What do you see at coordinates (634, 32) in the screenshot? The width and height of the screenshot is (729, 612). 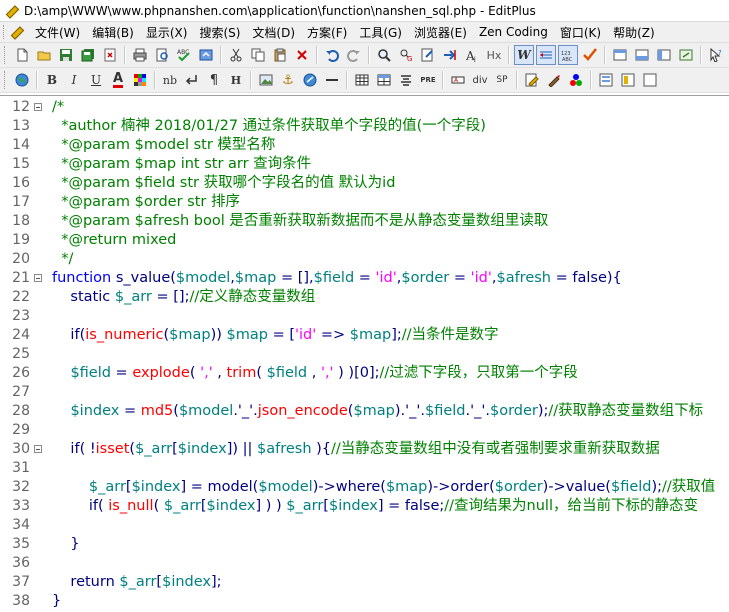 I see `menu-help: 帮助(Z)` at bounding box center [634, 32].